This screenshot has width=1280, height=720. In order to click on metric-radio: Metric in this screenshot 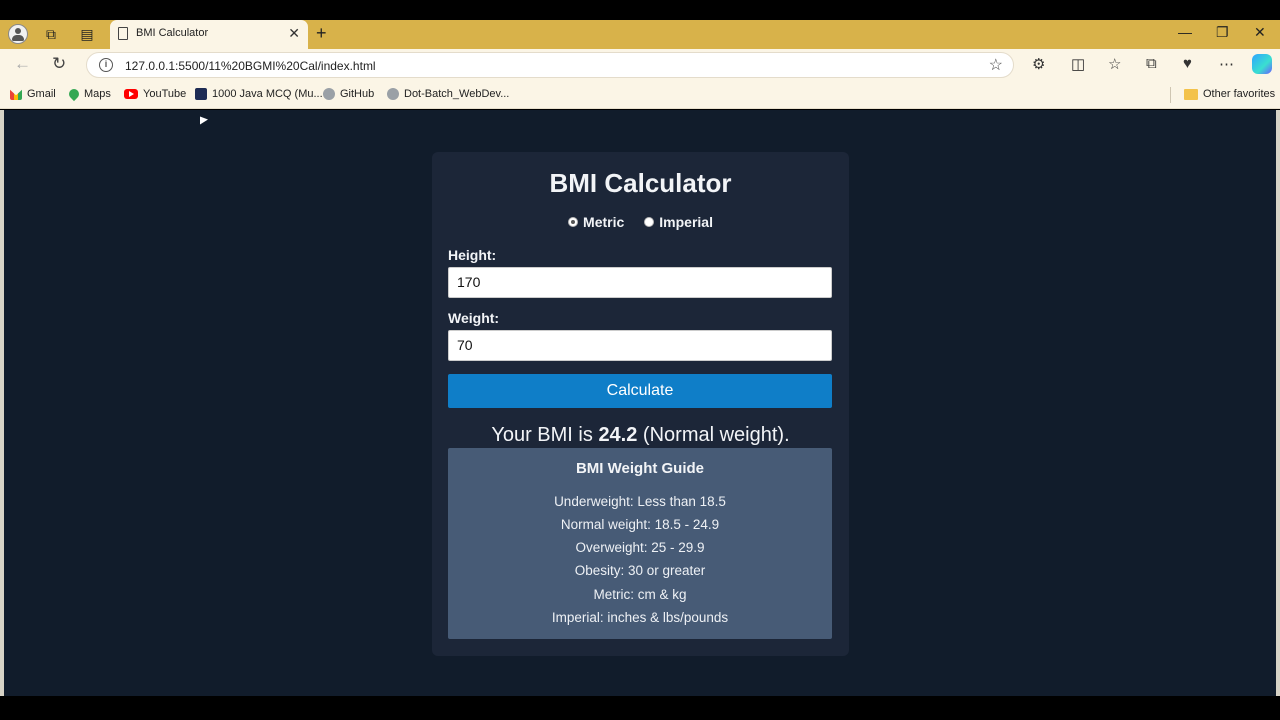, I will do `click(596, 222)`.